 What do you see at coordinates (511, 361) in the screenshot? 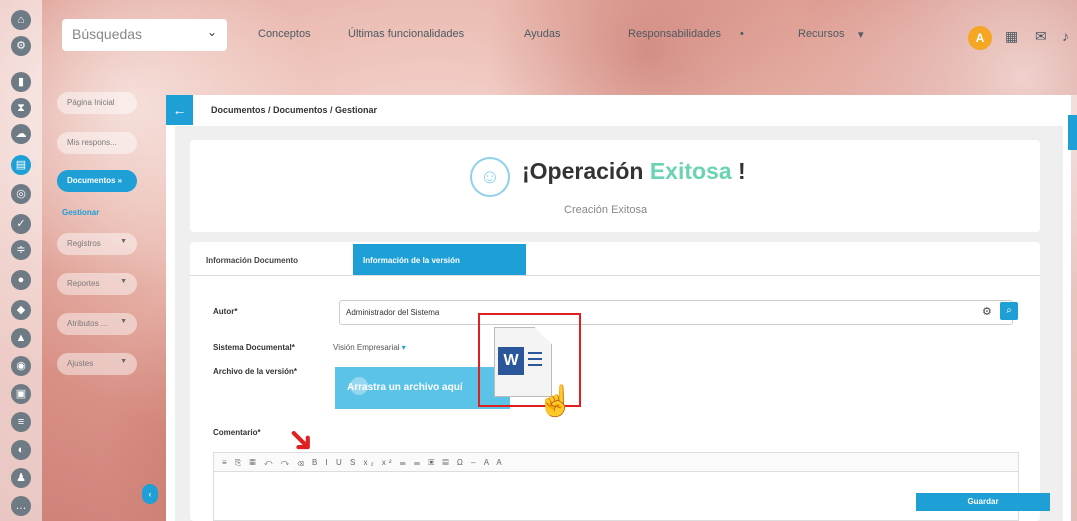
I see `word-logo-icon: W` at bounding box center [511, 361].